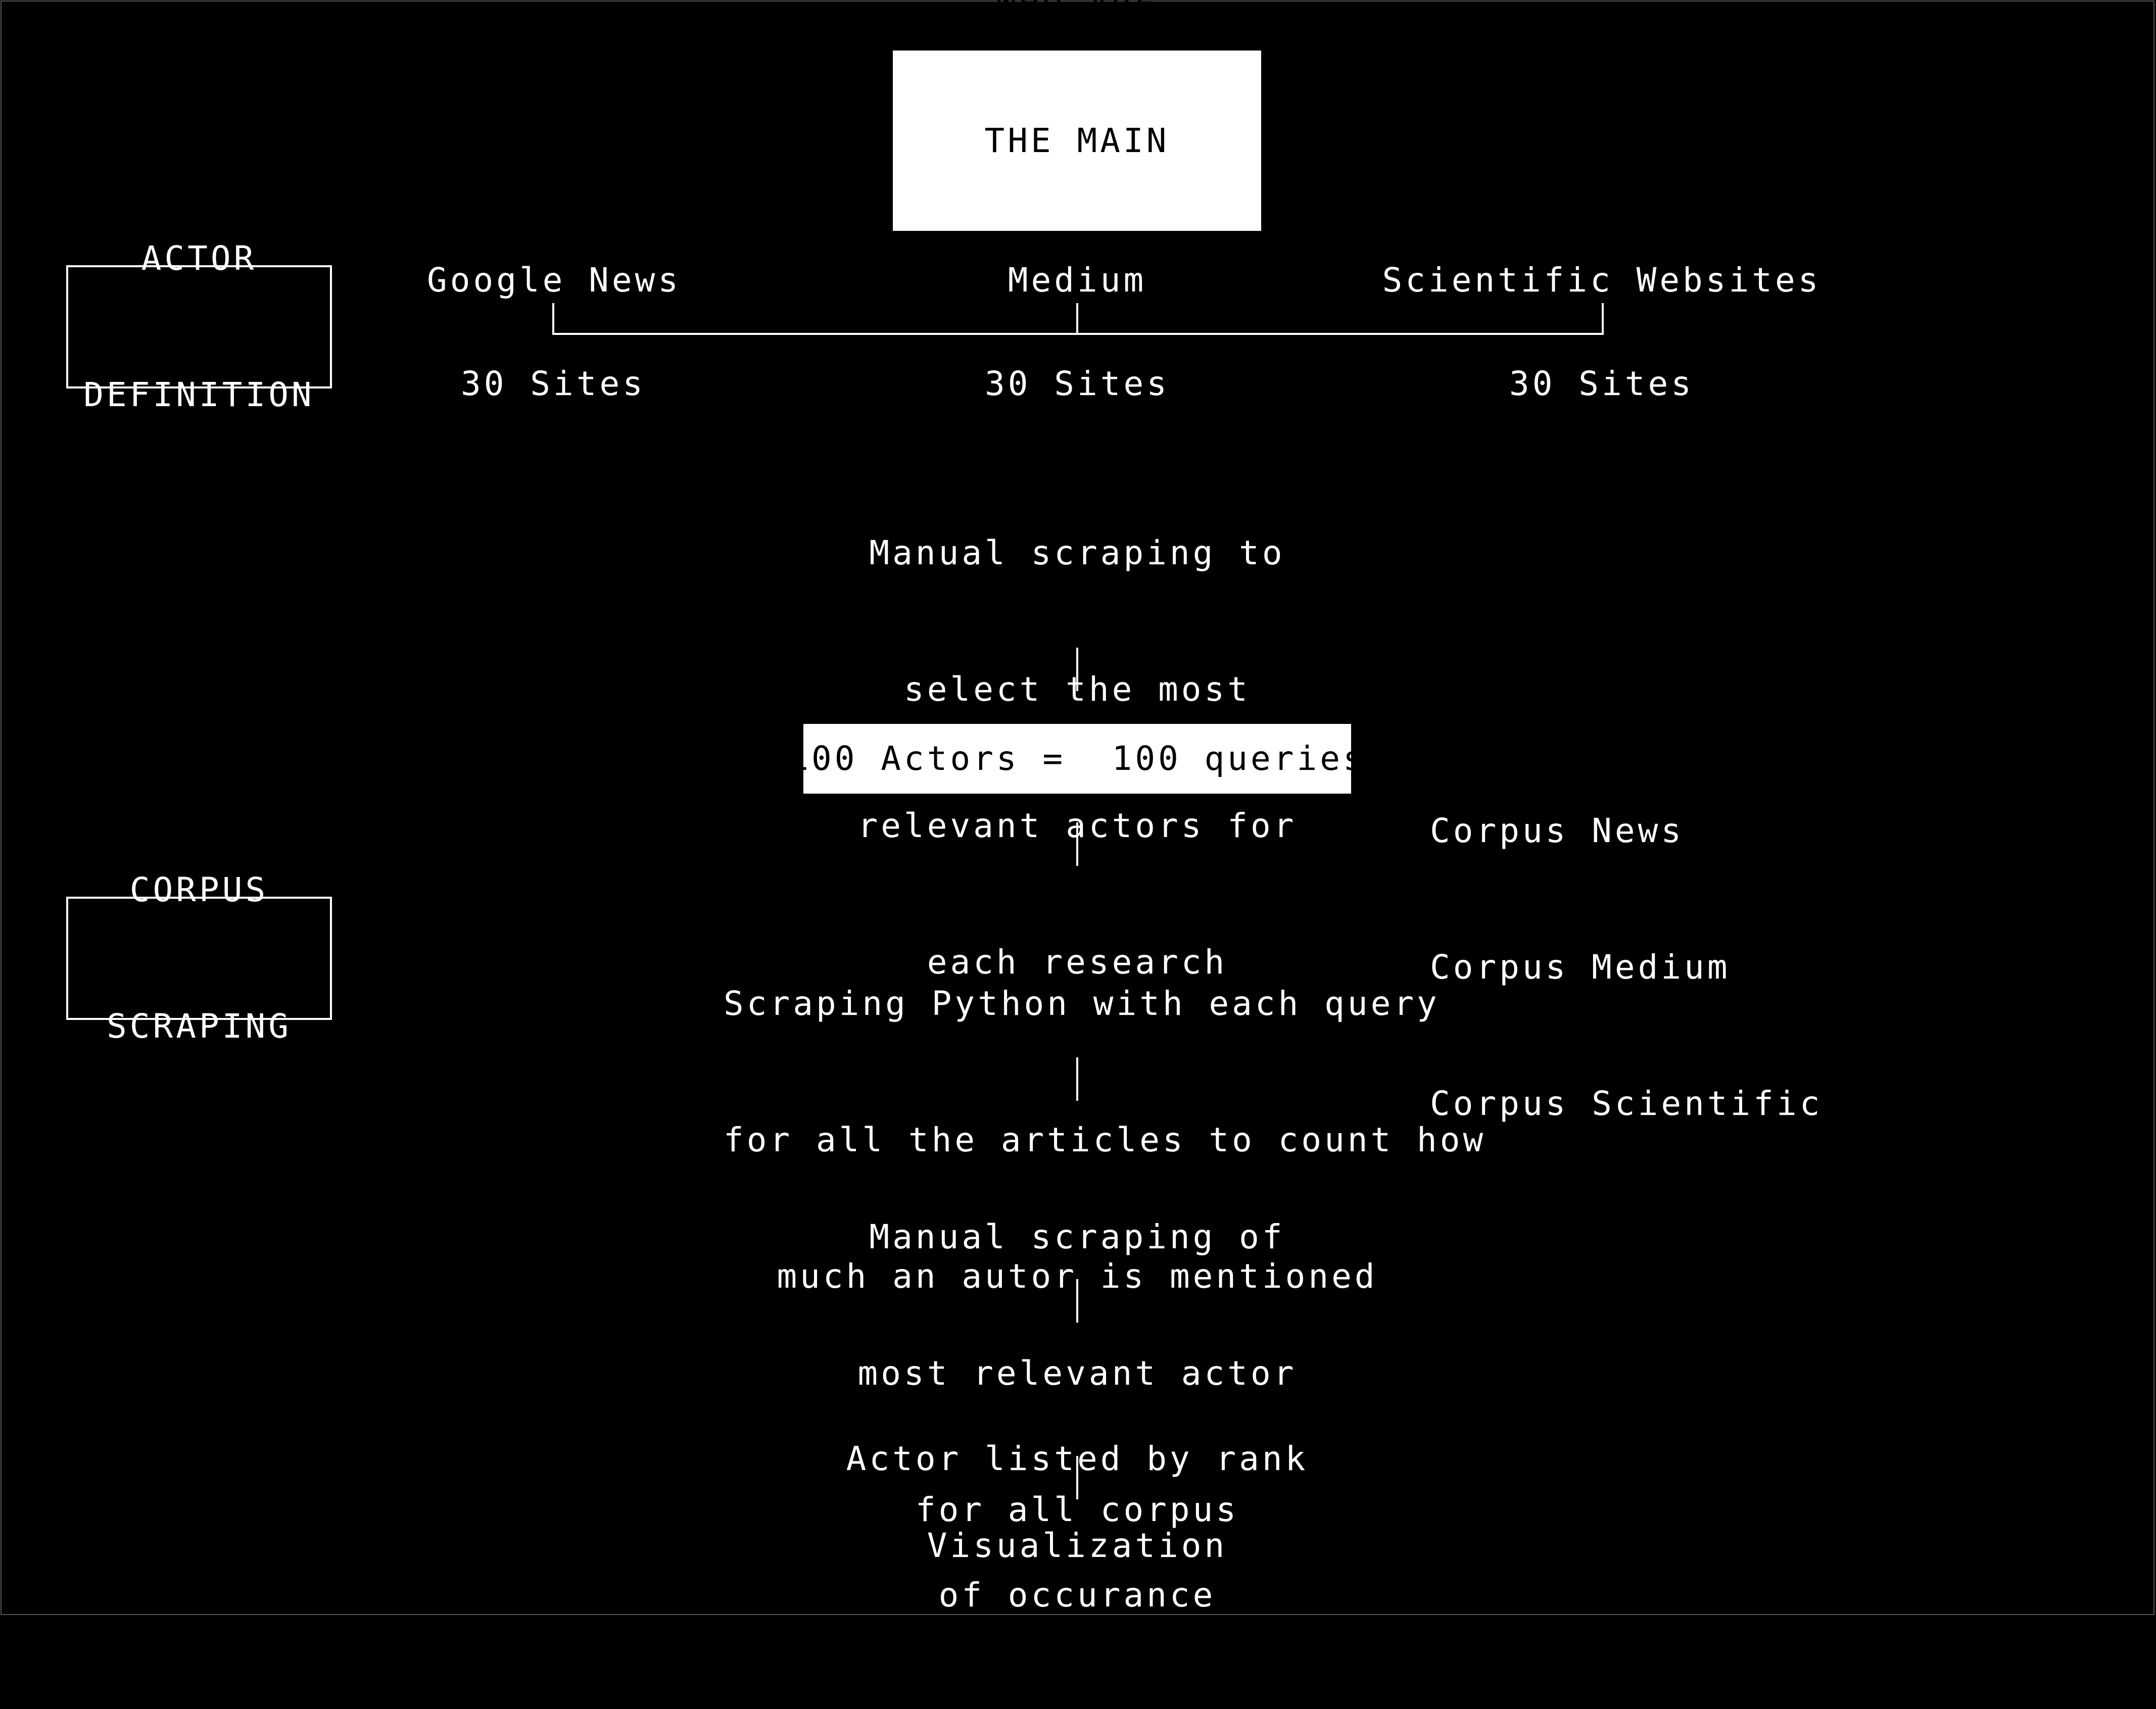 Image resolution: width=2156 pixels, height=1709 pixels. I want to click on corpus-scraping-line-1: CORPUS, so click(199, 889).